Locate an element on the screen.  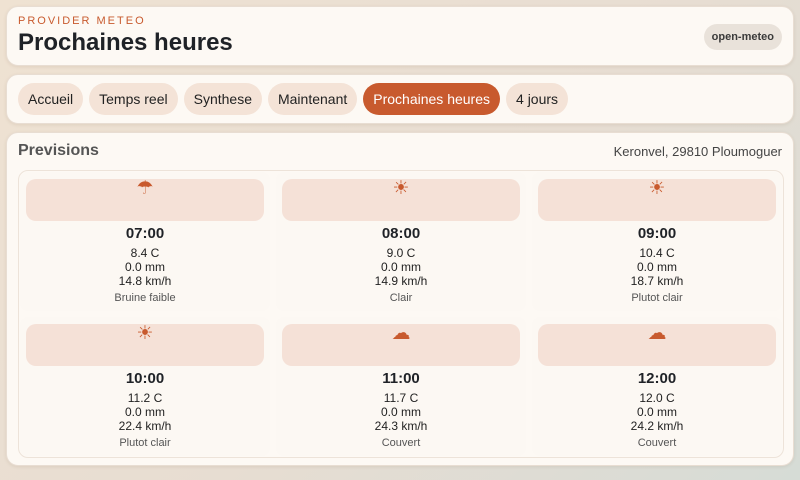
forecast-card: ☁ 12:00 12.0 C 0.0 mm 24.2 km/h Couvert is located at coordinates (657, 386).